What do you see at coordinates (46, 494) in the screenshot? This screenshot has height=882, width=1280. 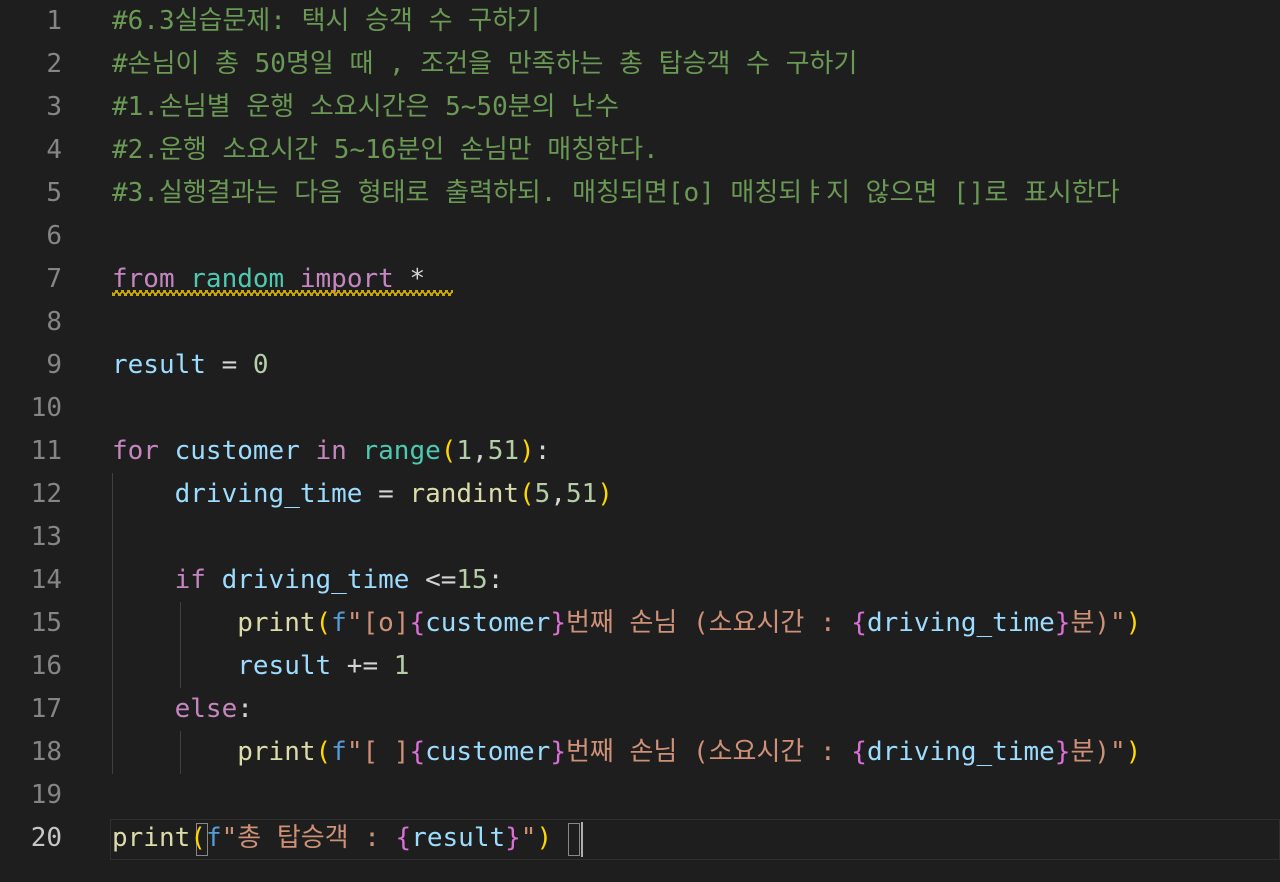 I see `line-number: 12` at bounding box center [46, 494].